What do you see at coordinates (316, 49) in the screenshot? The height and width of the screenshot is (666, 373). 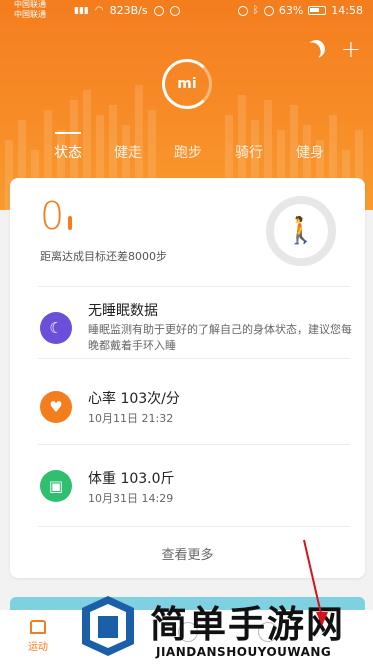 I see `sleep-mode-icon` at bounding box center [316, 49].